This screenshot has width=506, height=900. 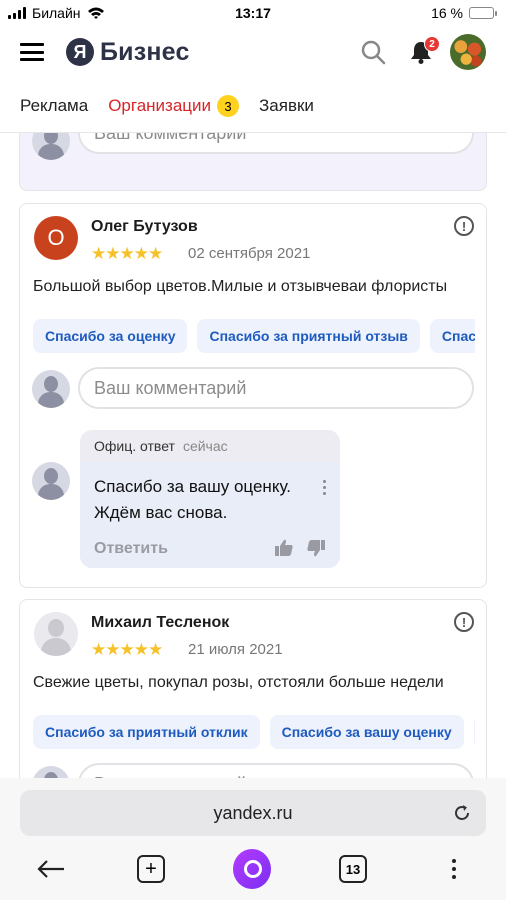 I want to click on quick-reply-chip: Спасибо за вашу оценку, so click(x=366, y=732).